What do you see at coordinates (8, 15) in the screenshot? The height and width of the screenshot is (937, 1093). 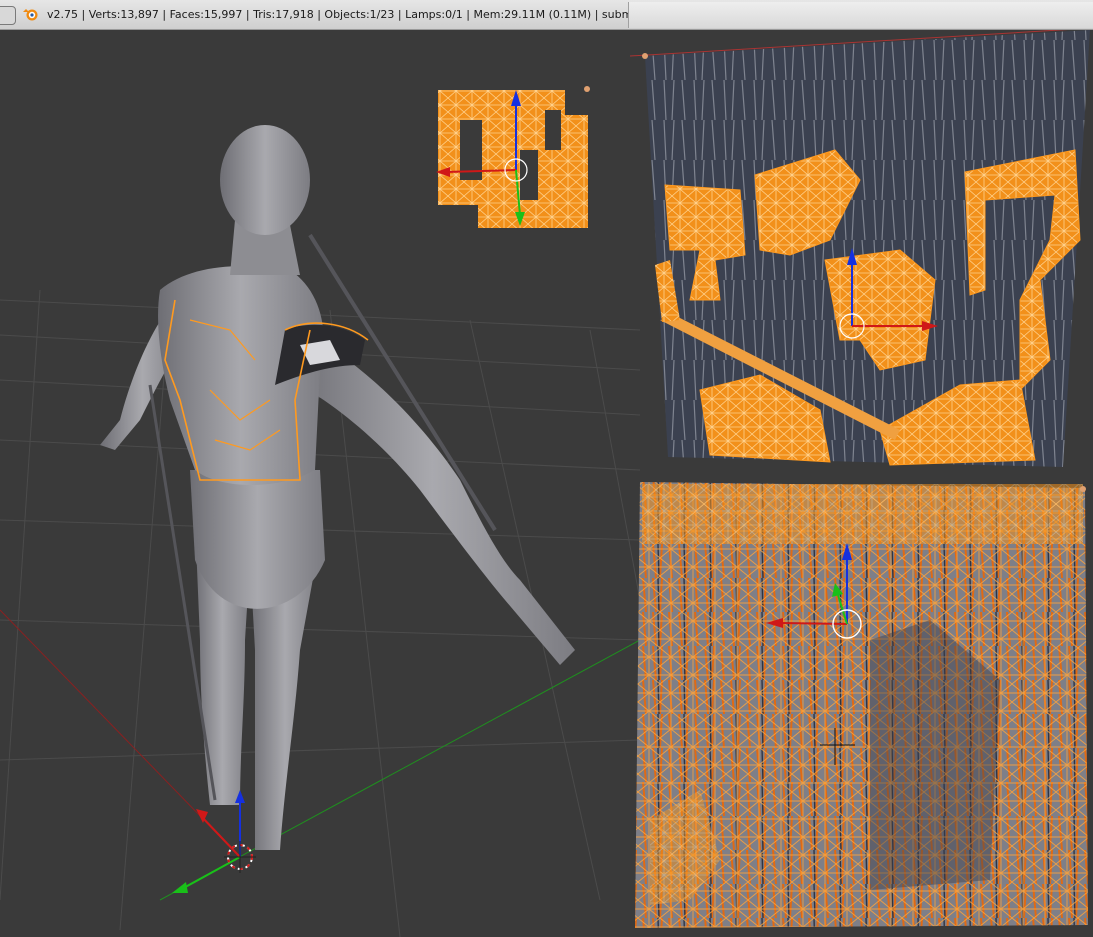 I see `editor-type-button` at bounding box center [8, 15].